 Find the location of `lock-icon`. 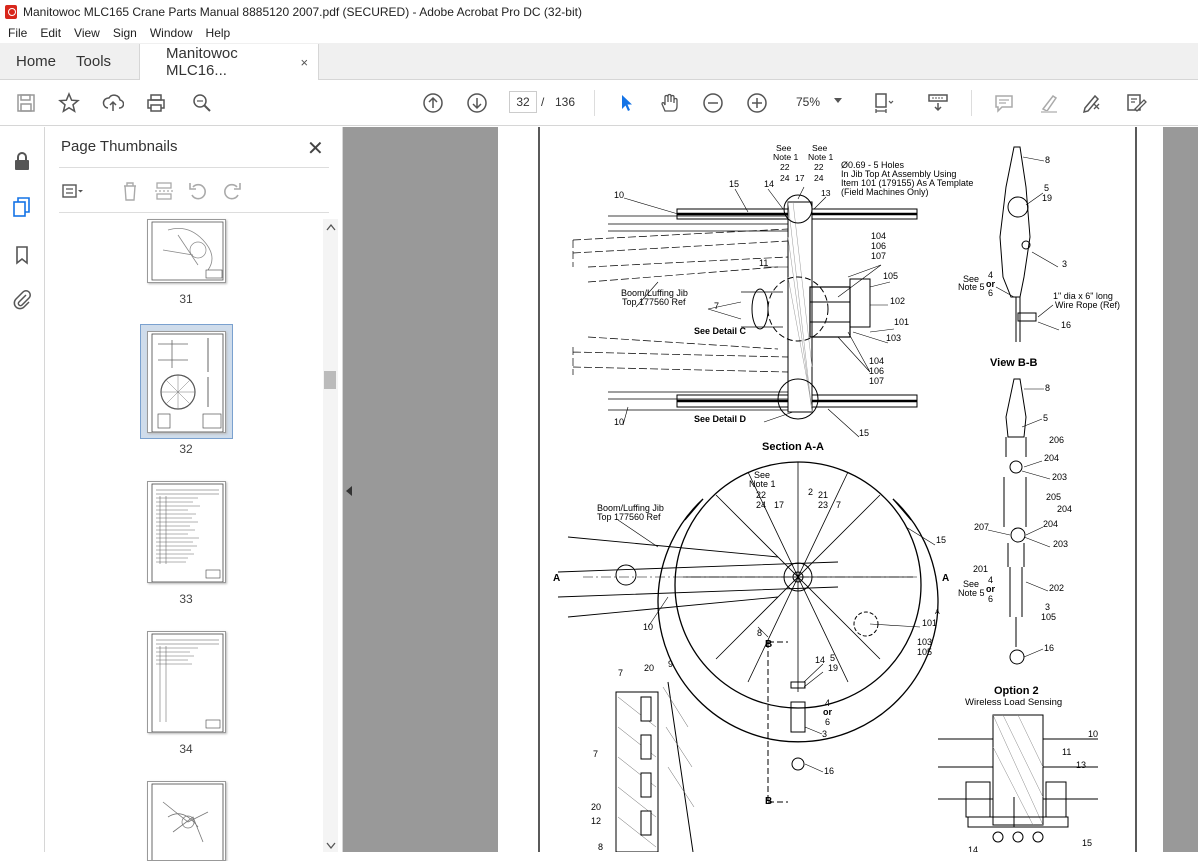

lock-icon is located at coordinates (22, 161).